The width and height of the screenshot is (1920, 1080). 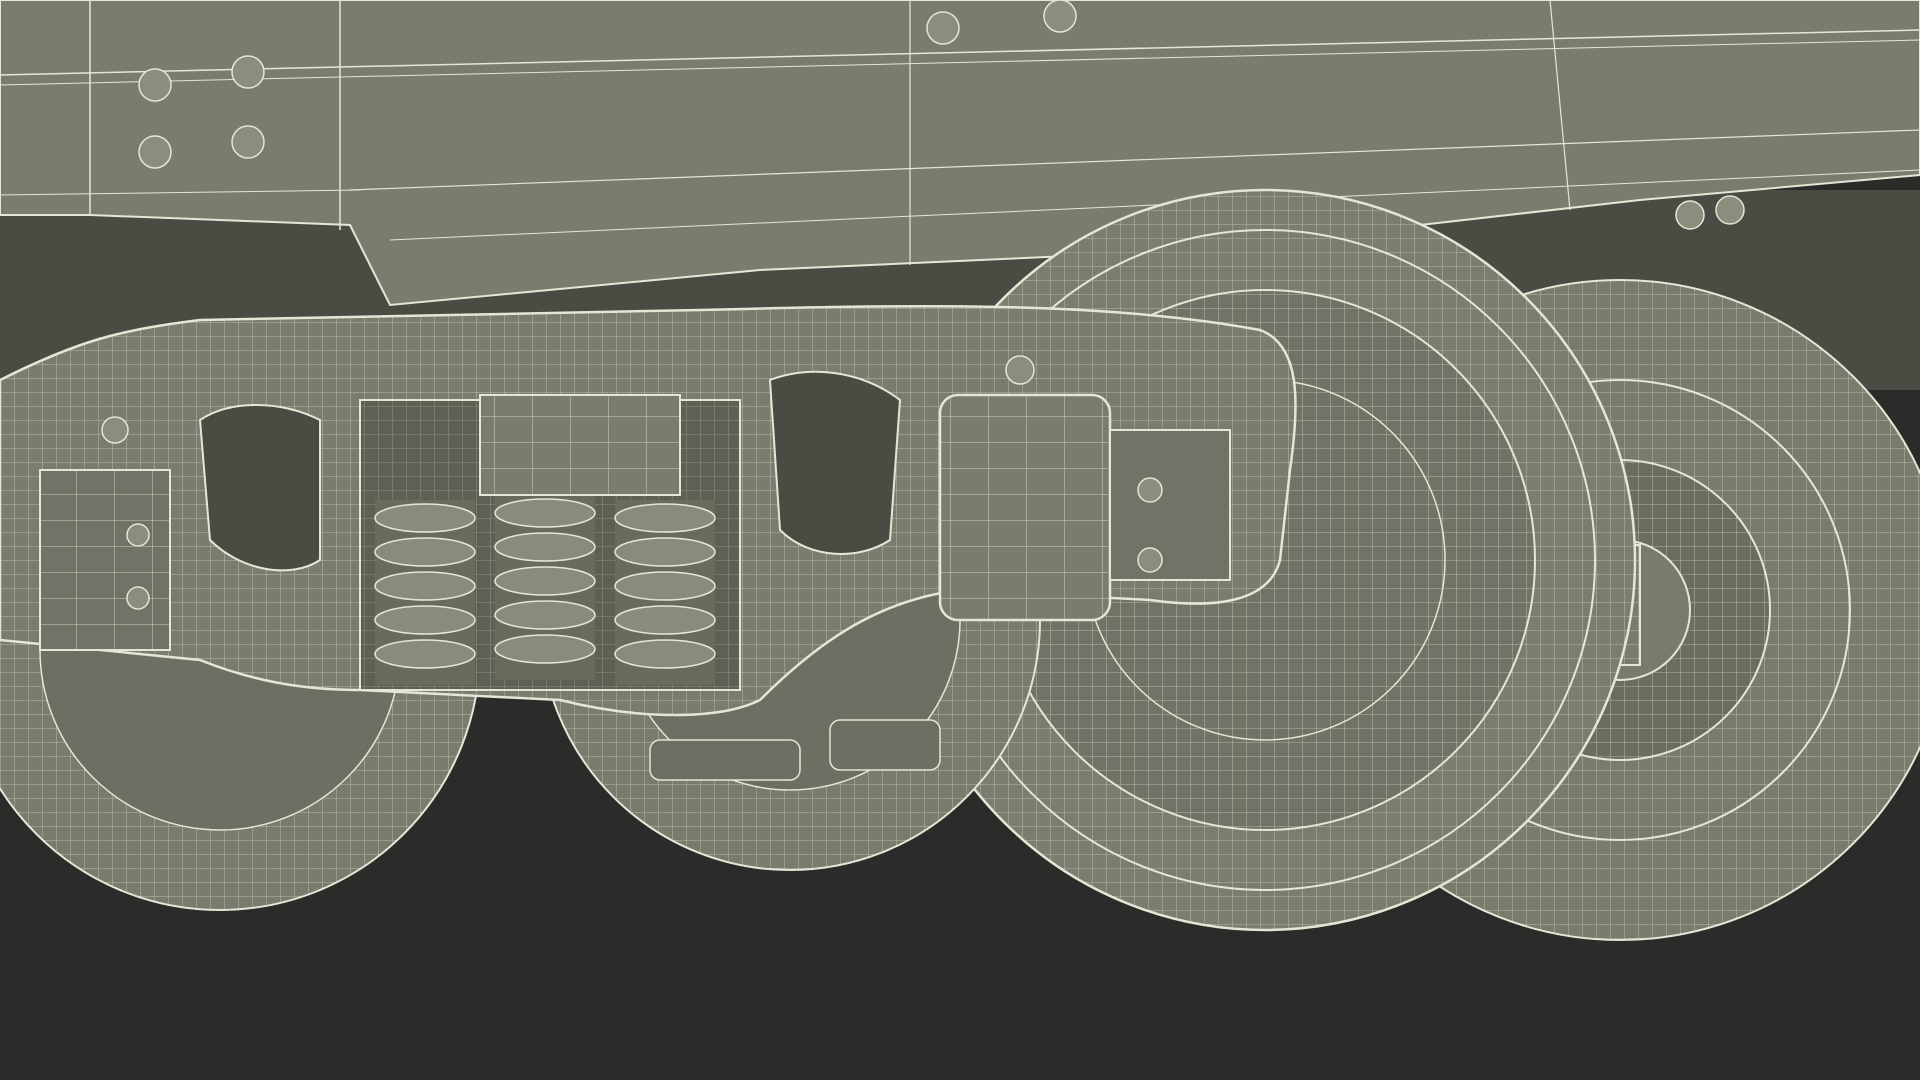 I want to click on bolster-block, so click(x=580, y=445).